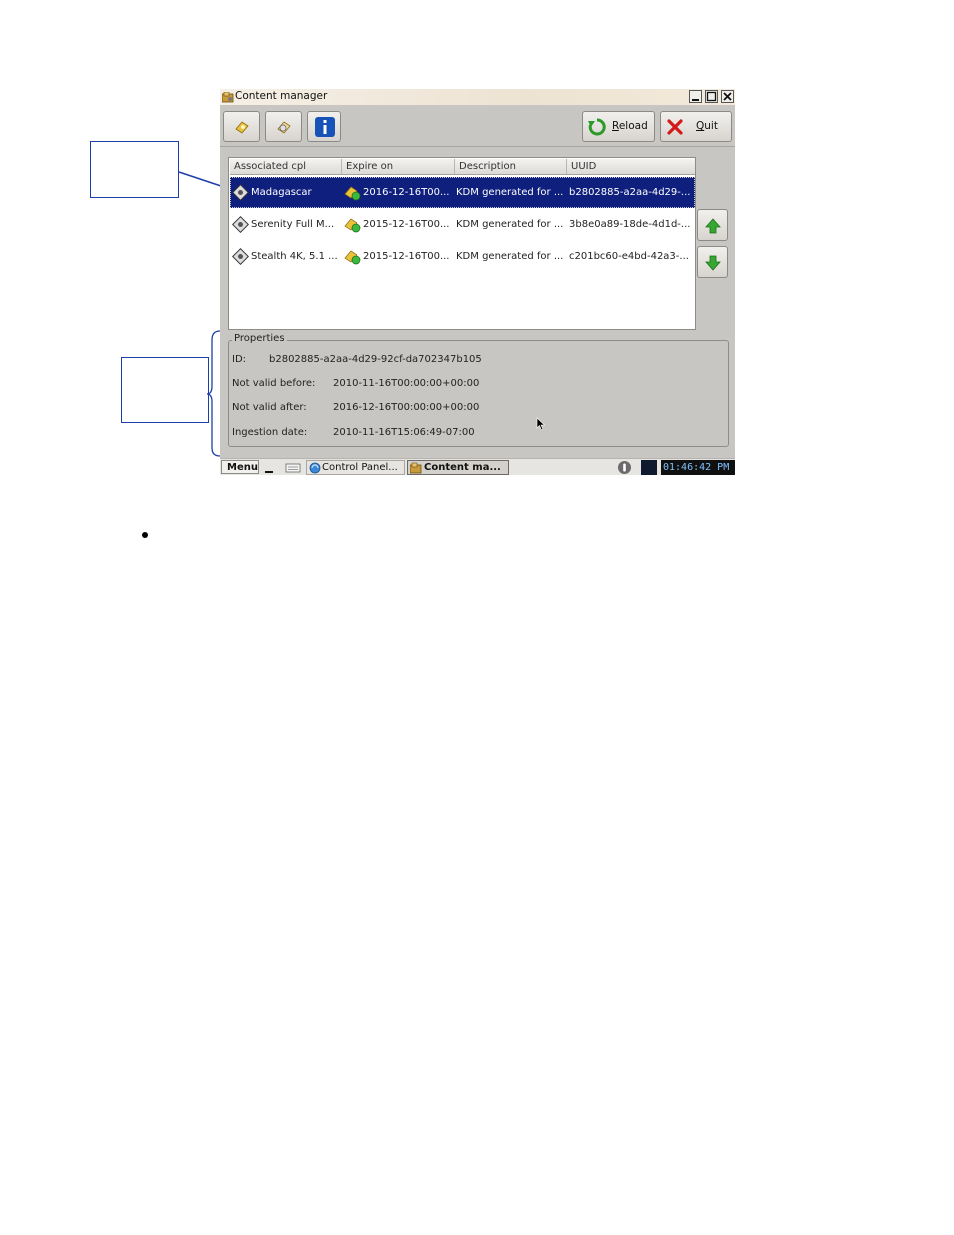 This screenshot has height=1235, width=954. I want to click on control-panel-icon, so click(315, 468).